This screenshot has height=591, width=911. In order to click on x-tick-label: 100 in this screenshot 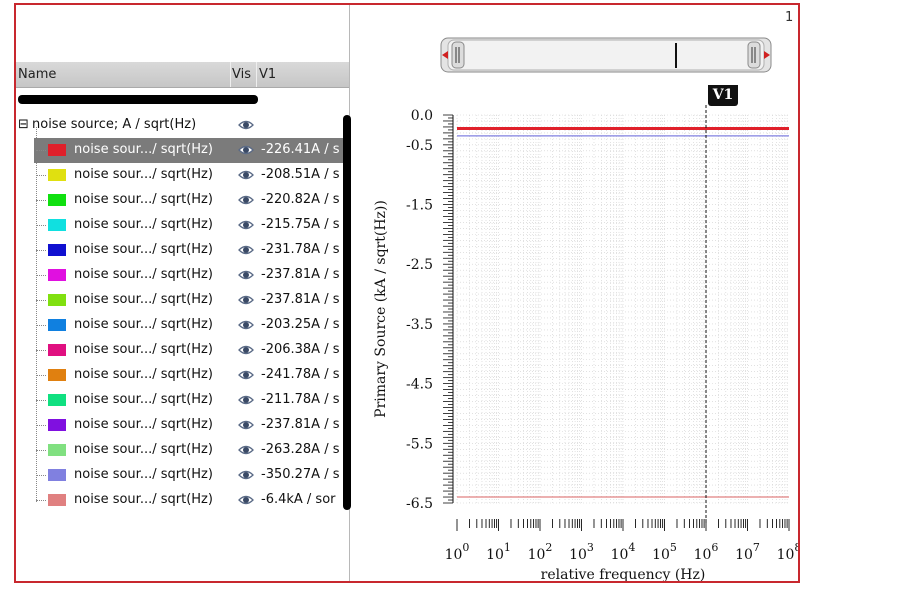, I will do `click(457, 552)`.